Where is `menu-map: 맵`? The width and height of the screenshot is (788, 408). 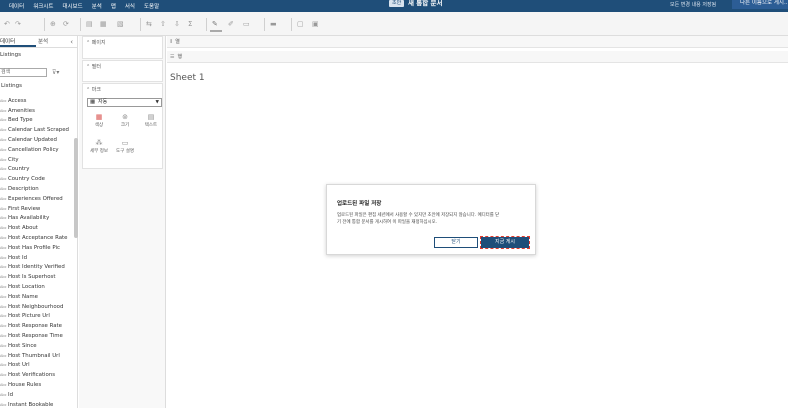 menu-map: 맵 is located at coordinates (113, 6).